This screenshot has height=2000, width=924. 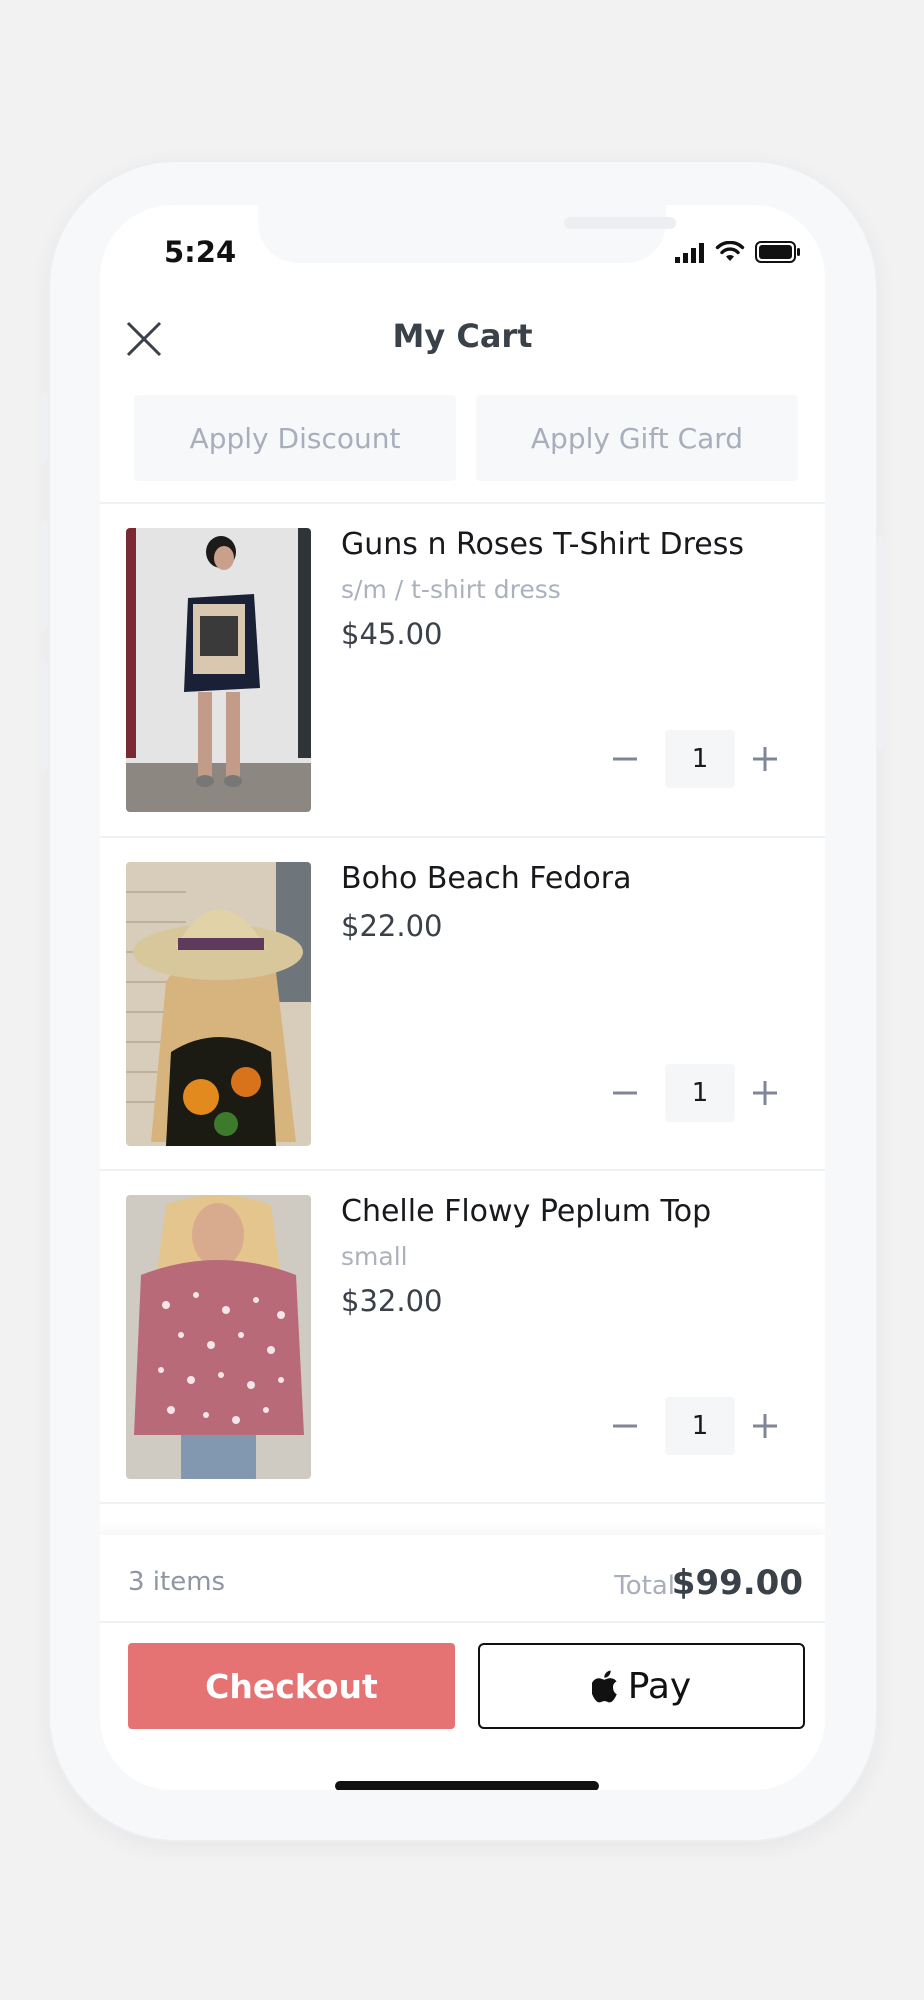 I want to click on items-count: 3 items, so click(x=177, y=1582).